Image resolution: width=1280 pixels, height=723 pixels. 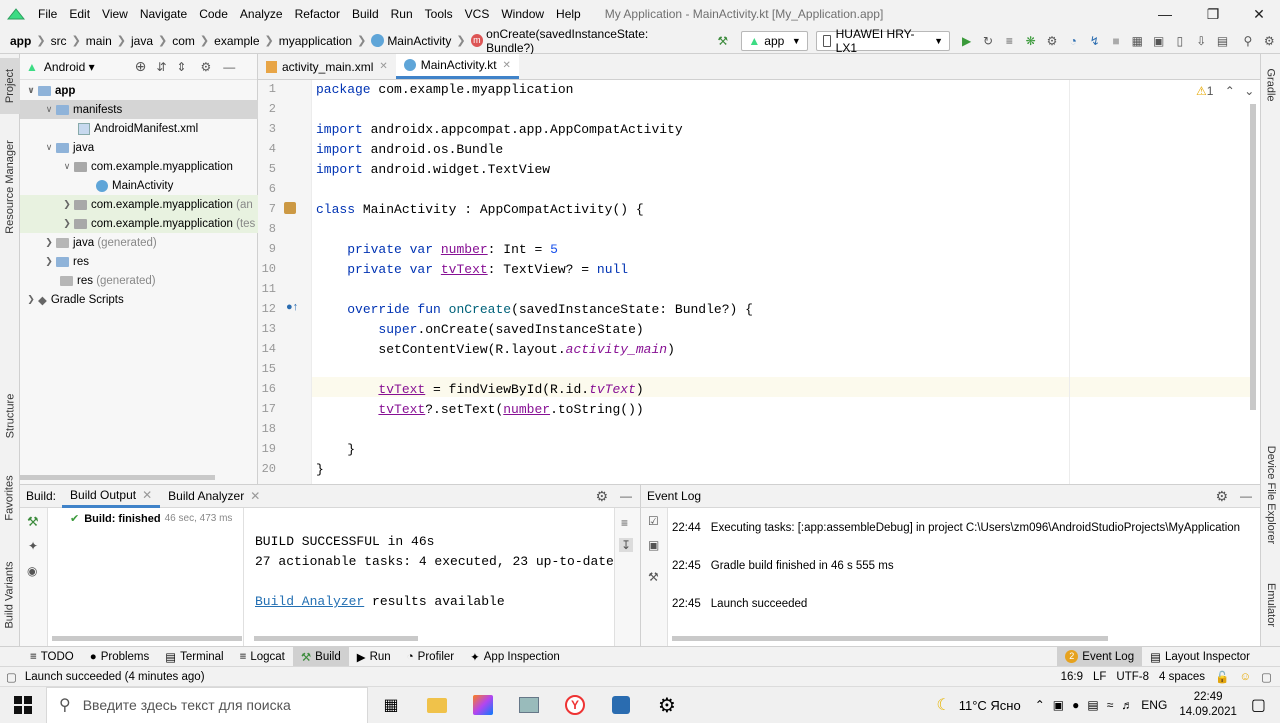 What do you see at coordinates (365, 14) in the screenshot?
I see `menu-build: Build` at bounding box center [365, 14].